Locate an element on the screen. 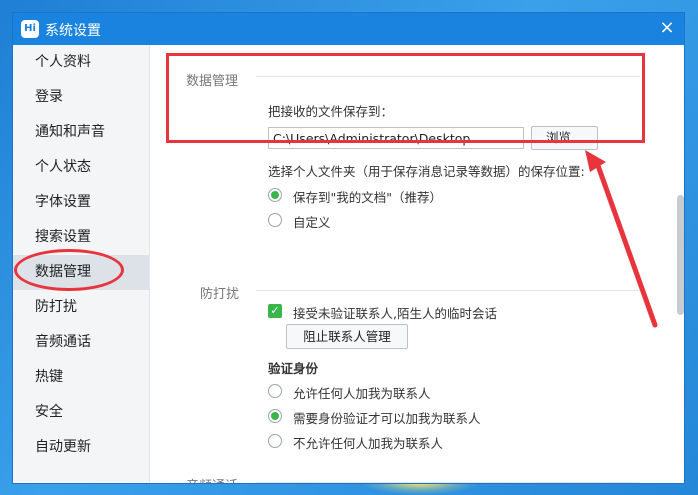  section-title-audio-call: 音频通话 is located at coordinates (212, 479).